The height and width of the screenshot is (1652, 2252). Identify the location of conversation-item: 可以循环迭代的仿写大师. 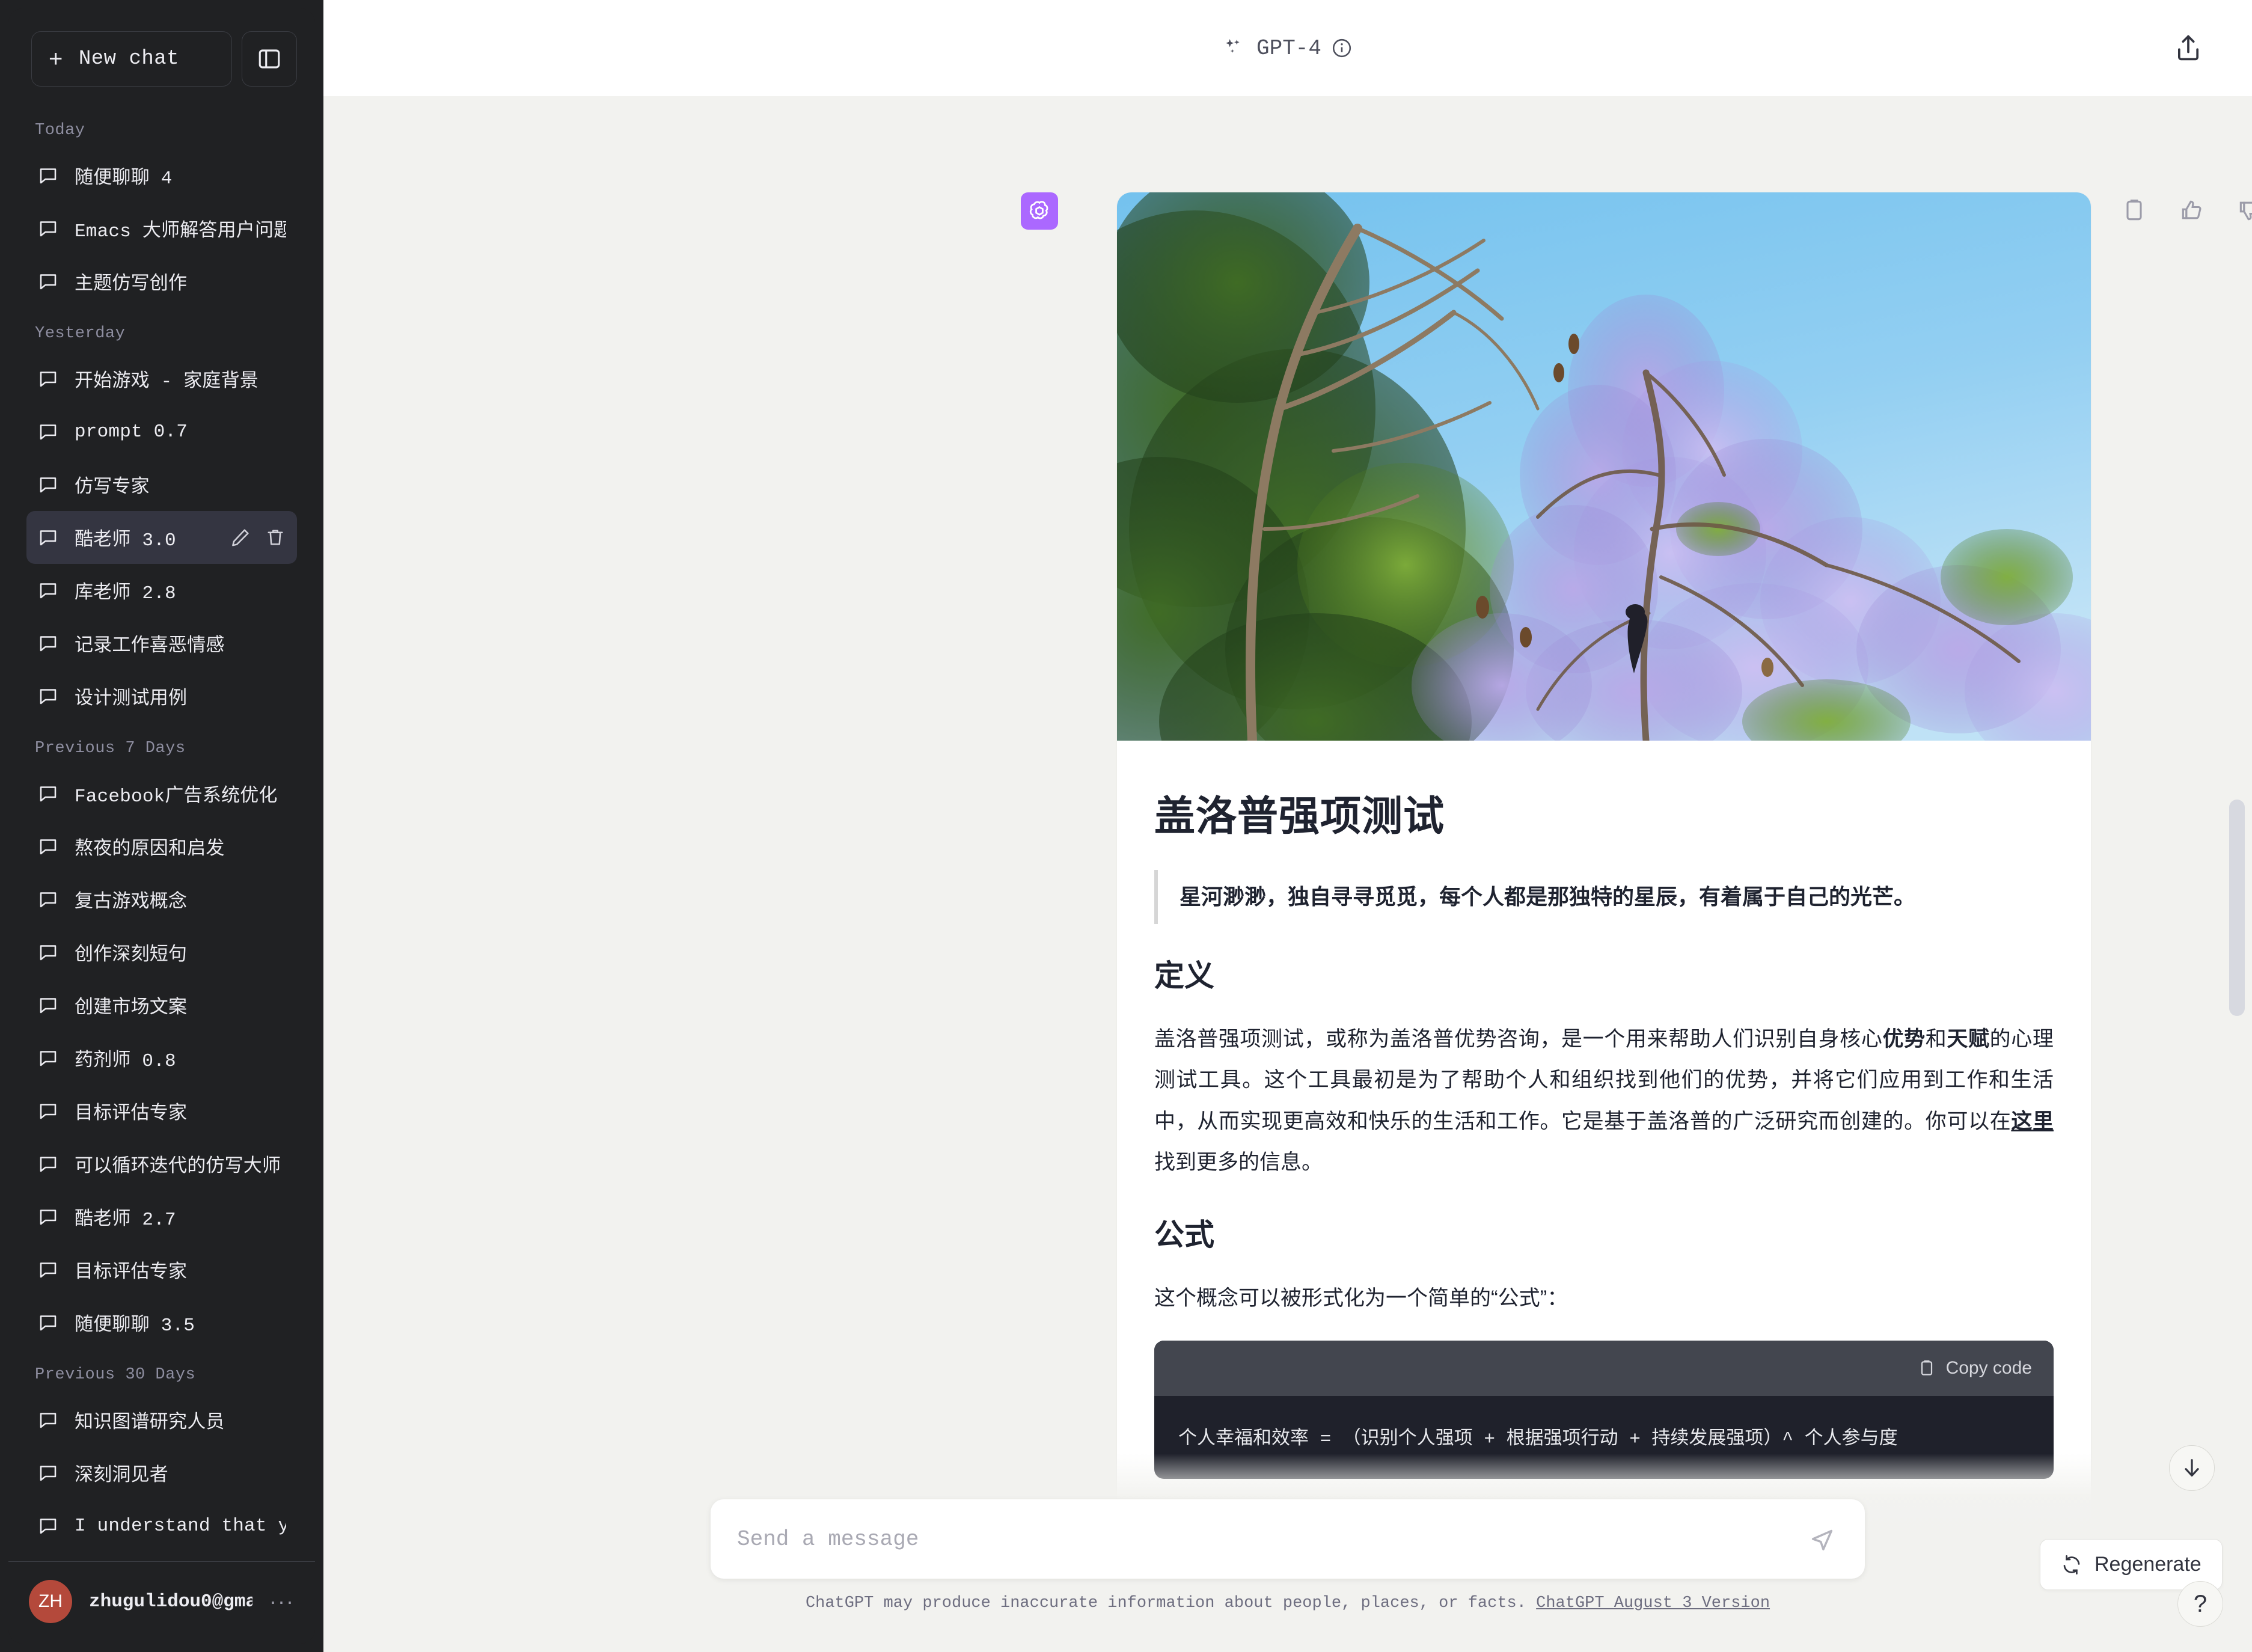
(161, 1164).